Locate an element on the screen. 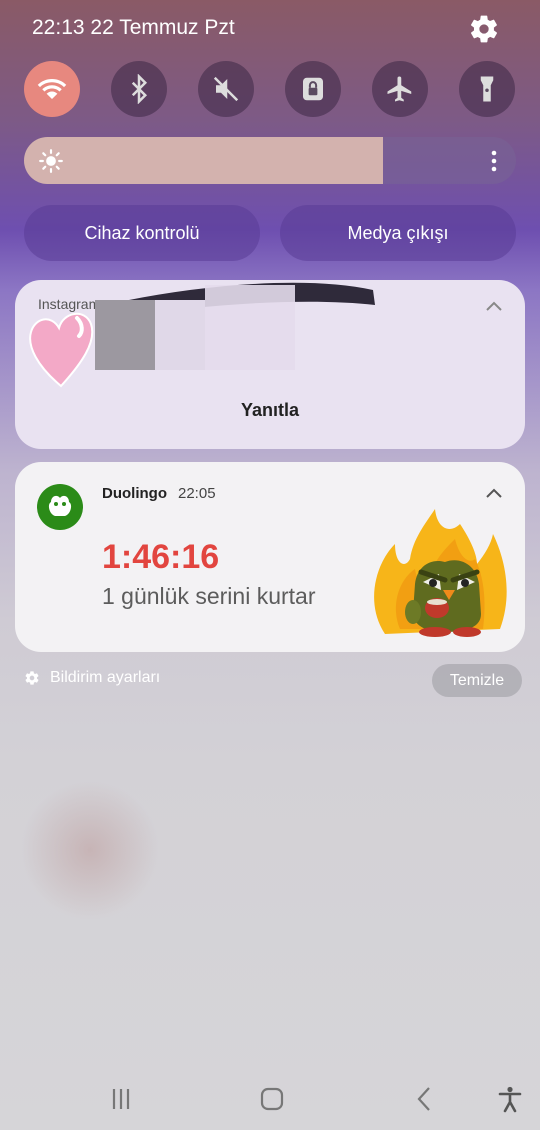  media-output-button: Medya çıkışı is located at coordinates (398, 233).